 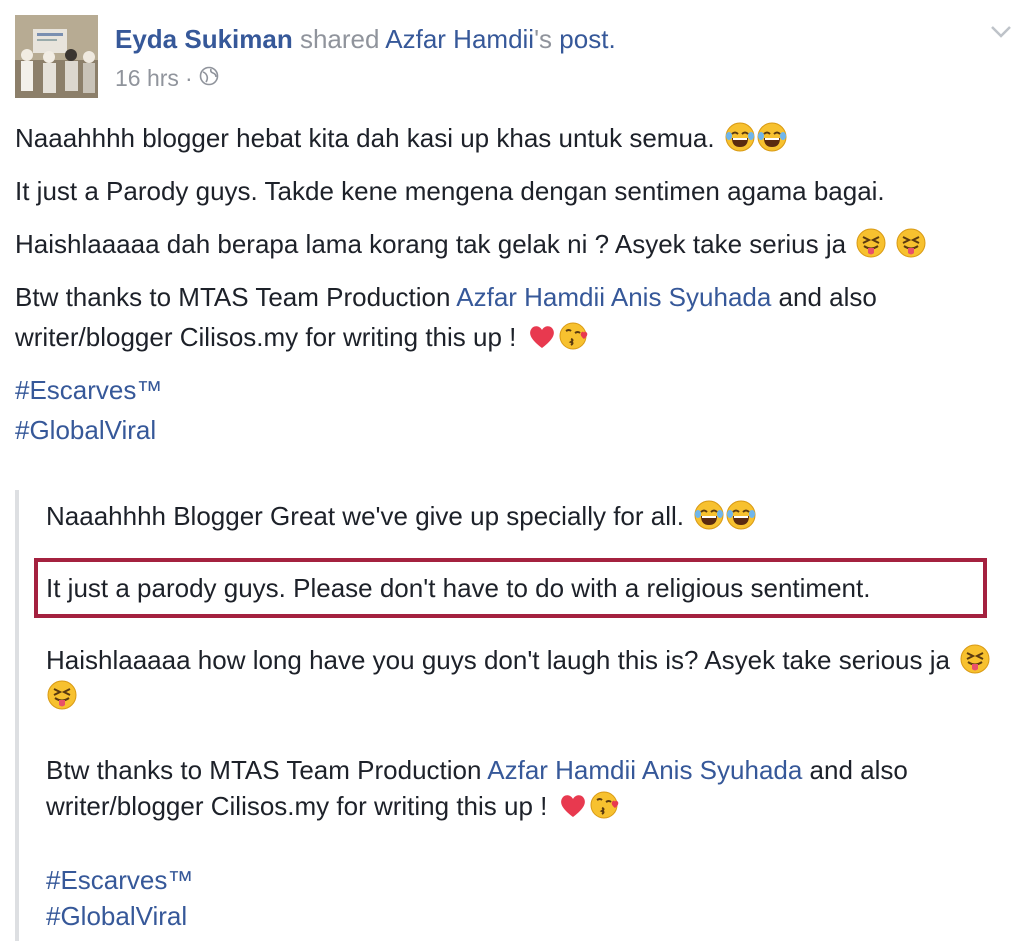 What do you see at coordinates (56, 56) in the screenshot?
I see `avatar` at bounding box center [56, 56].